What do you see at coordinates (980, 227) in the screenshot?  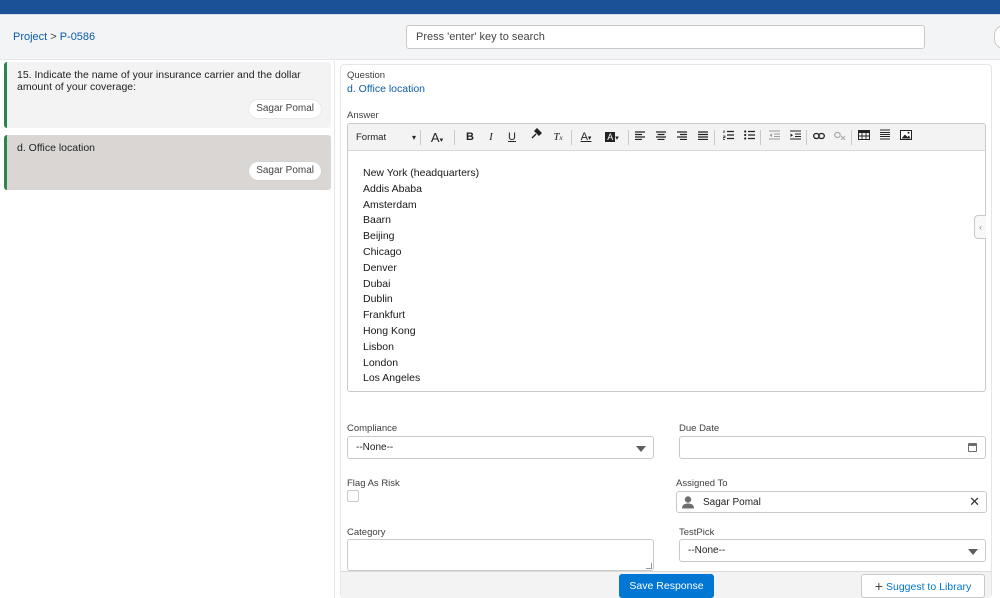 I see `collapse-handle: ‹` at bounding box center [980, 227].